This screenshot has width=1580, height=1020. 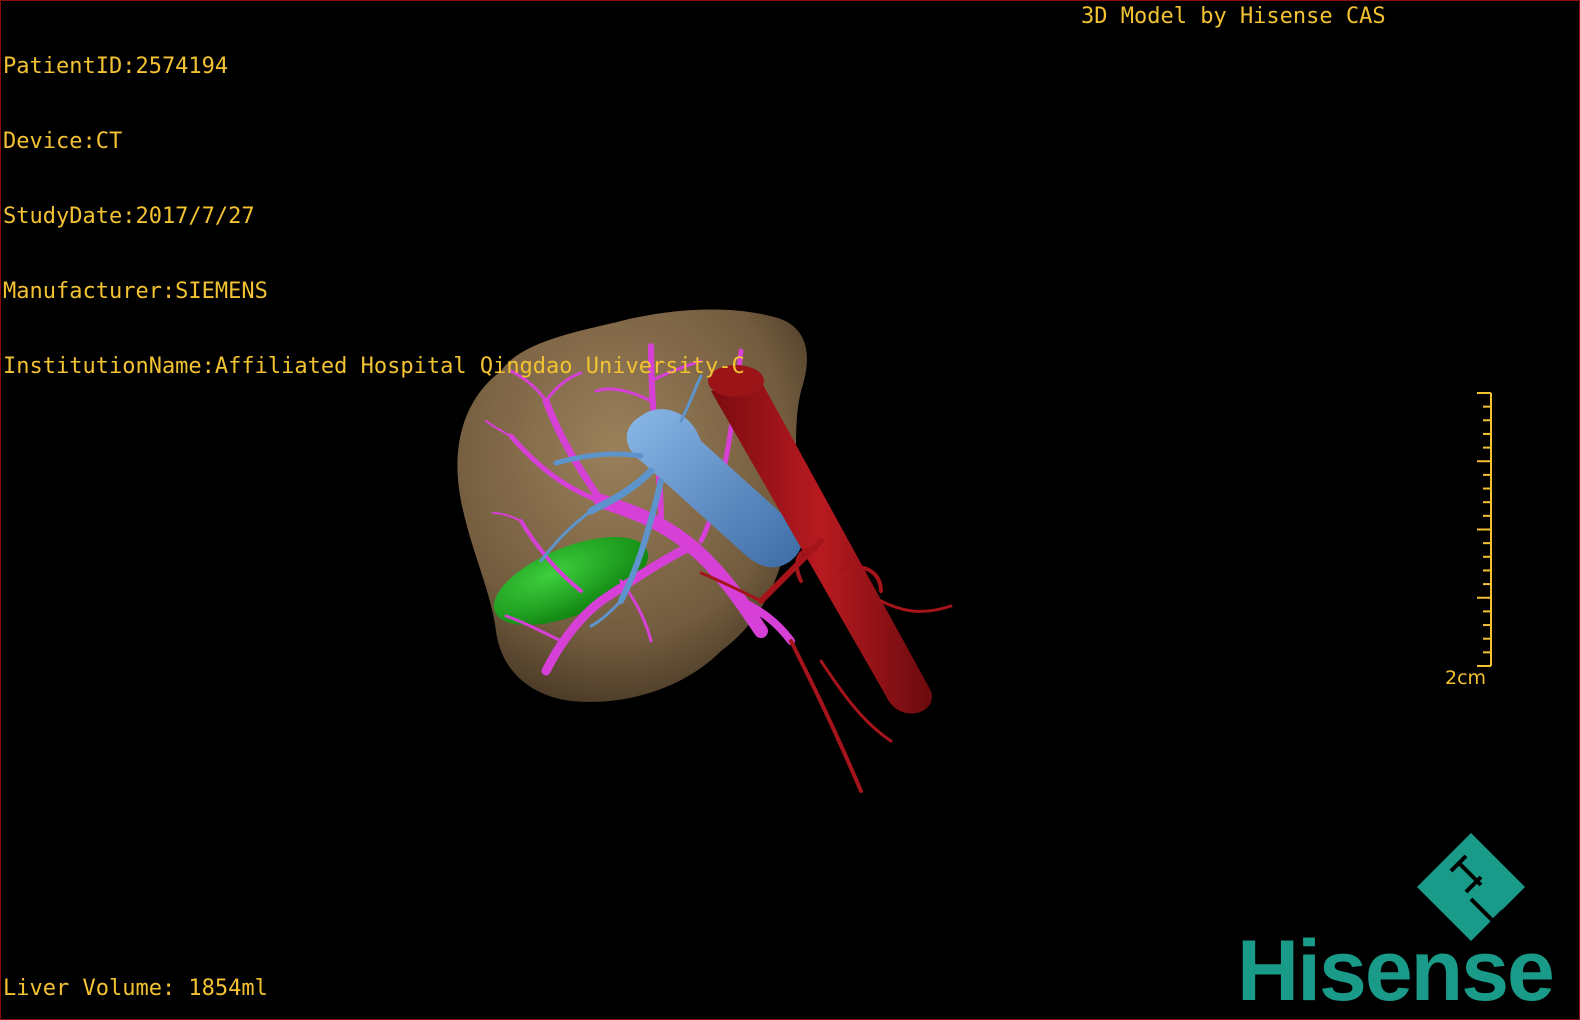 I want to click on liver-volume-label: Liver Volume: 1854ml, so click(x=135, y=988).